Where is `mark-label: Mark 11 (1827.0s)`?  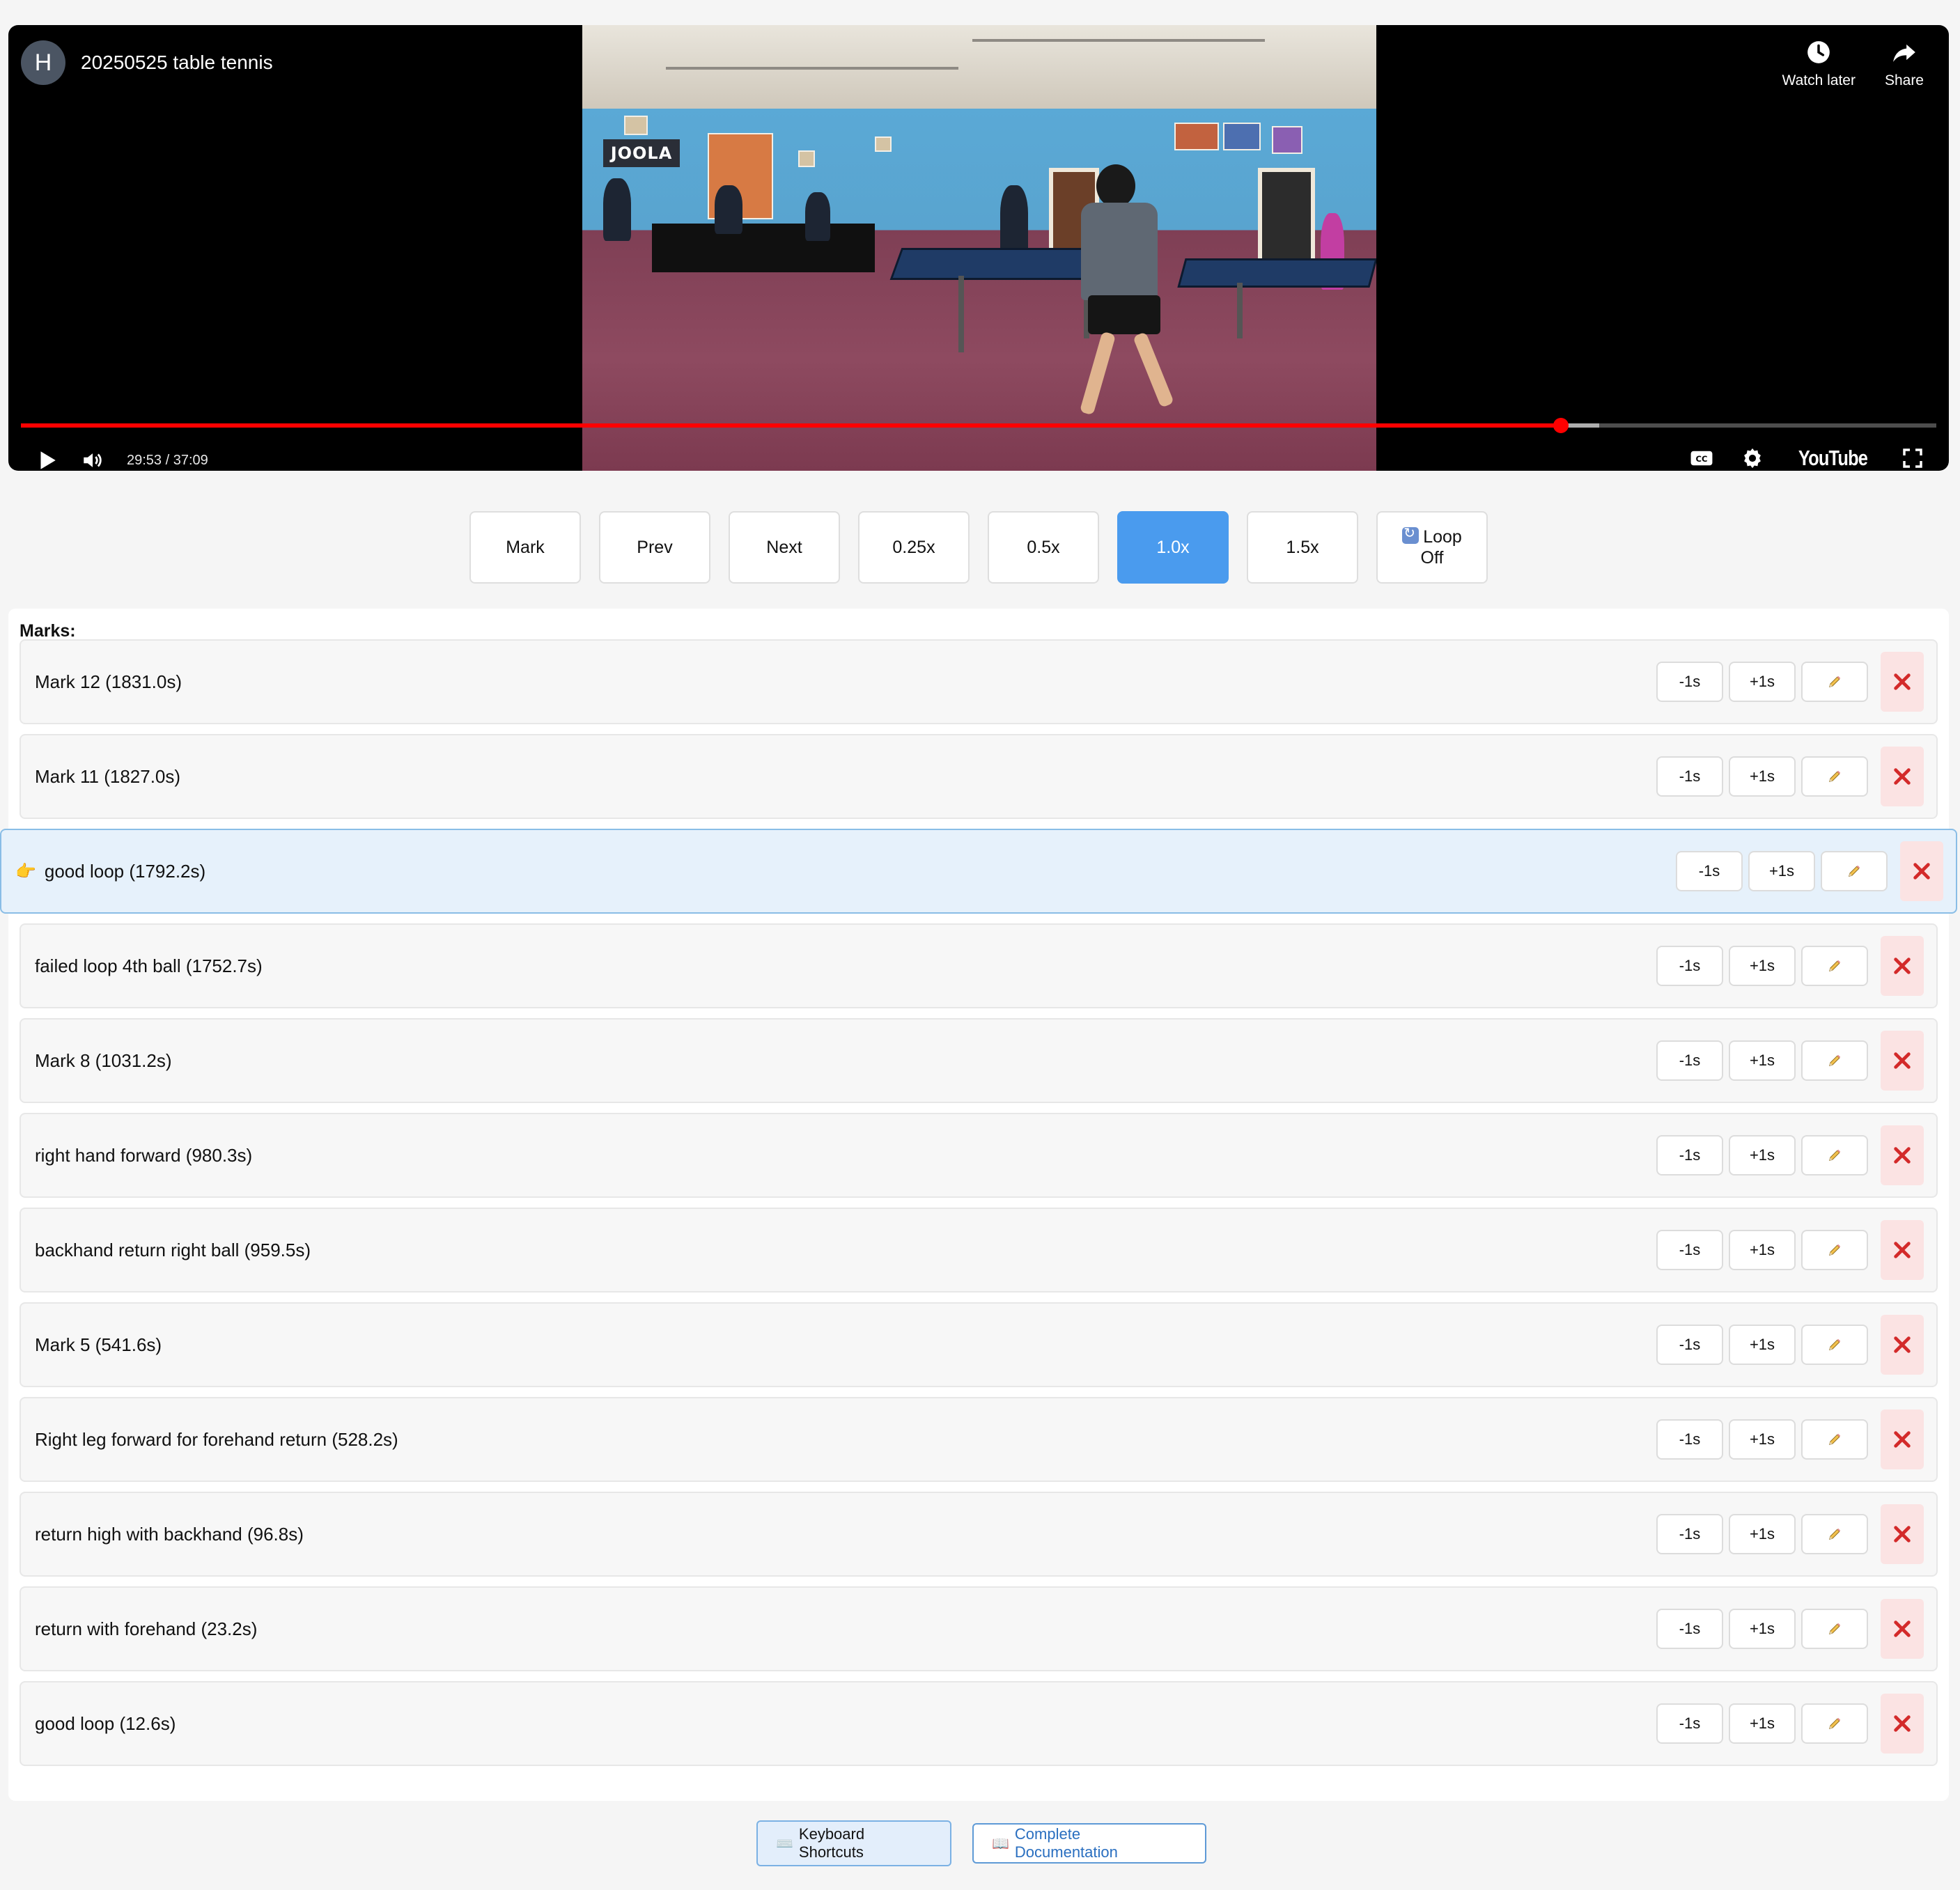
mark-label: Mark 11 (1827.0s) is located at coordinates (108, 776).